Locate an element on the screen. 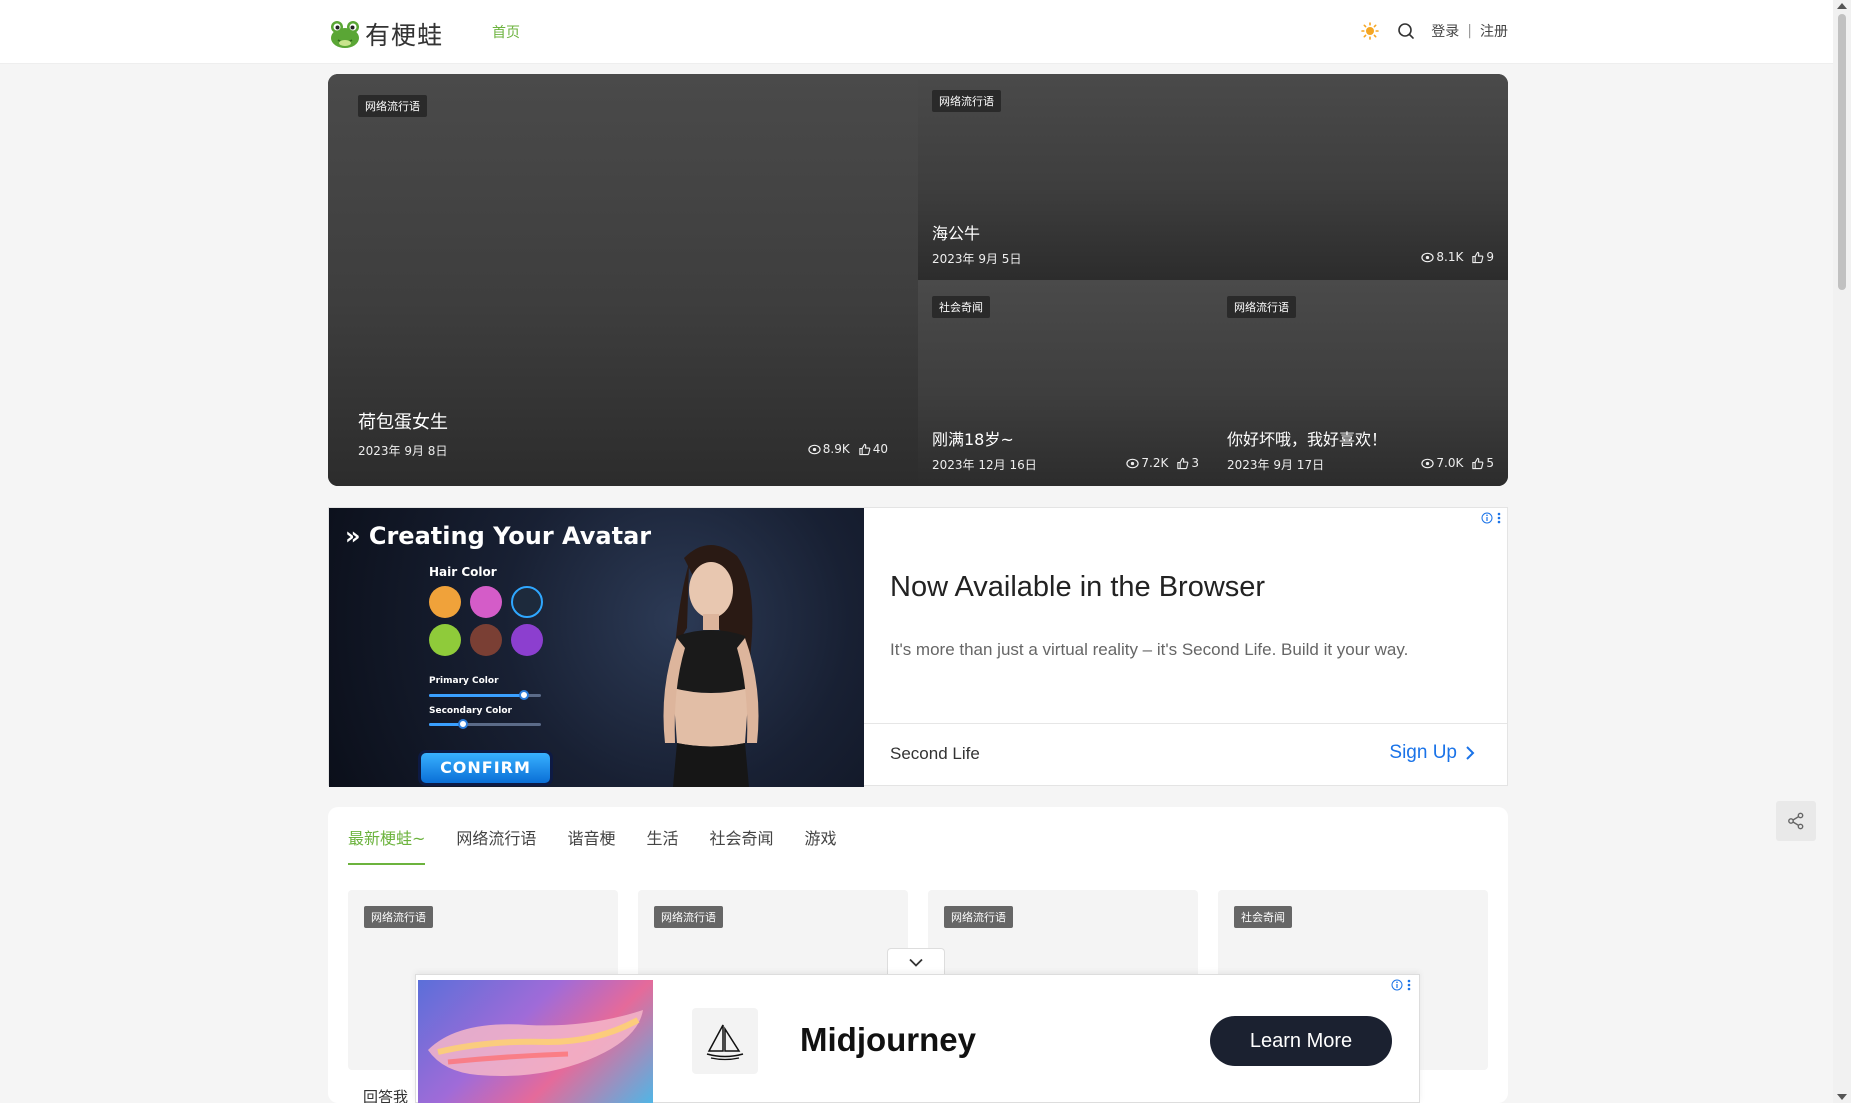 The height and width of the screenshot is (1103, 1851). card-stats: 7.0K 5 is located at coordinates (1457, 463).